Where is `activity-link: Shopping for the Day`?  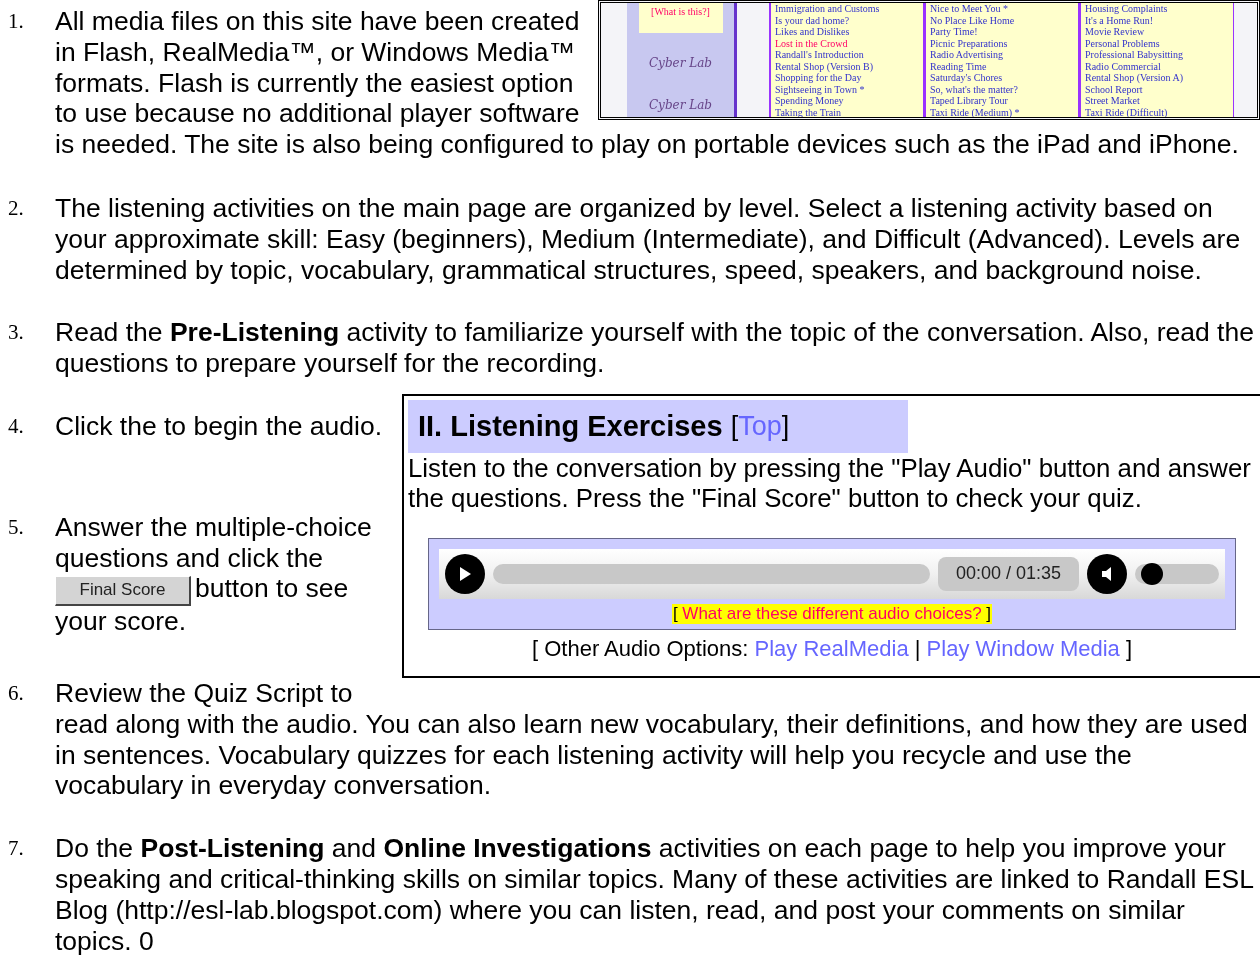
activity-link: Shopping for the Day is located at coordinates (849, 78).